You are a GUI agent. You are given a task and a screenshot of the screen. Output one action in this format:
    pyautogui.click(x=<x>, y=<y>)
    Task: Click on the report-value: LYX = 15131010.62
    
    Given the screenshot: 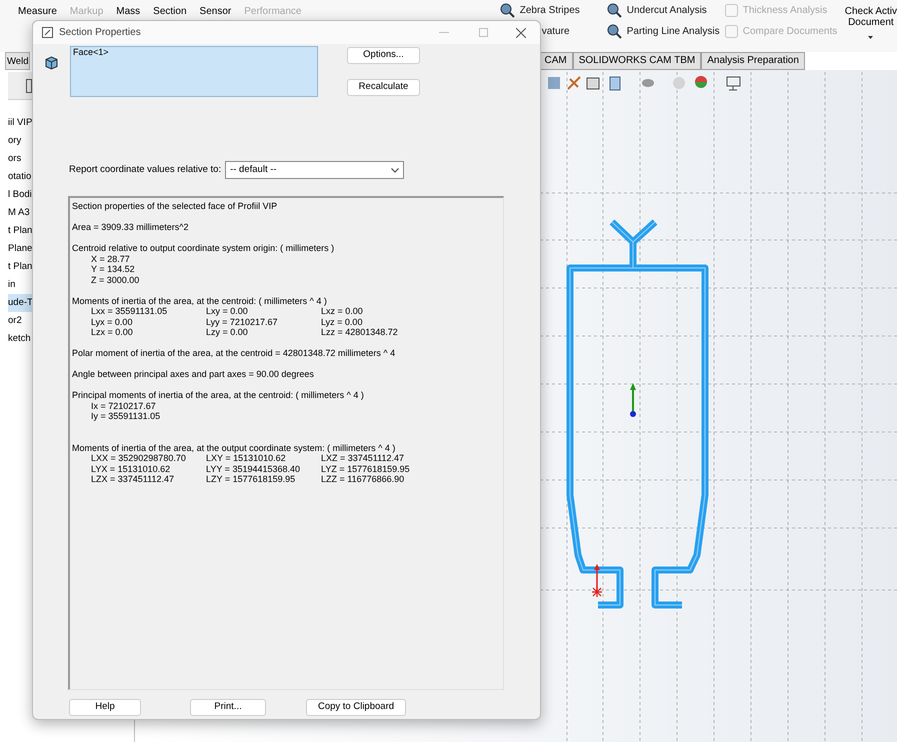 What is the action you would take?
    pyautogui.click(x=131, y=469)
    